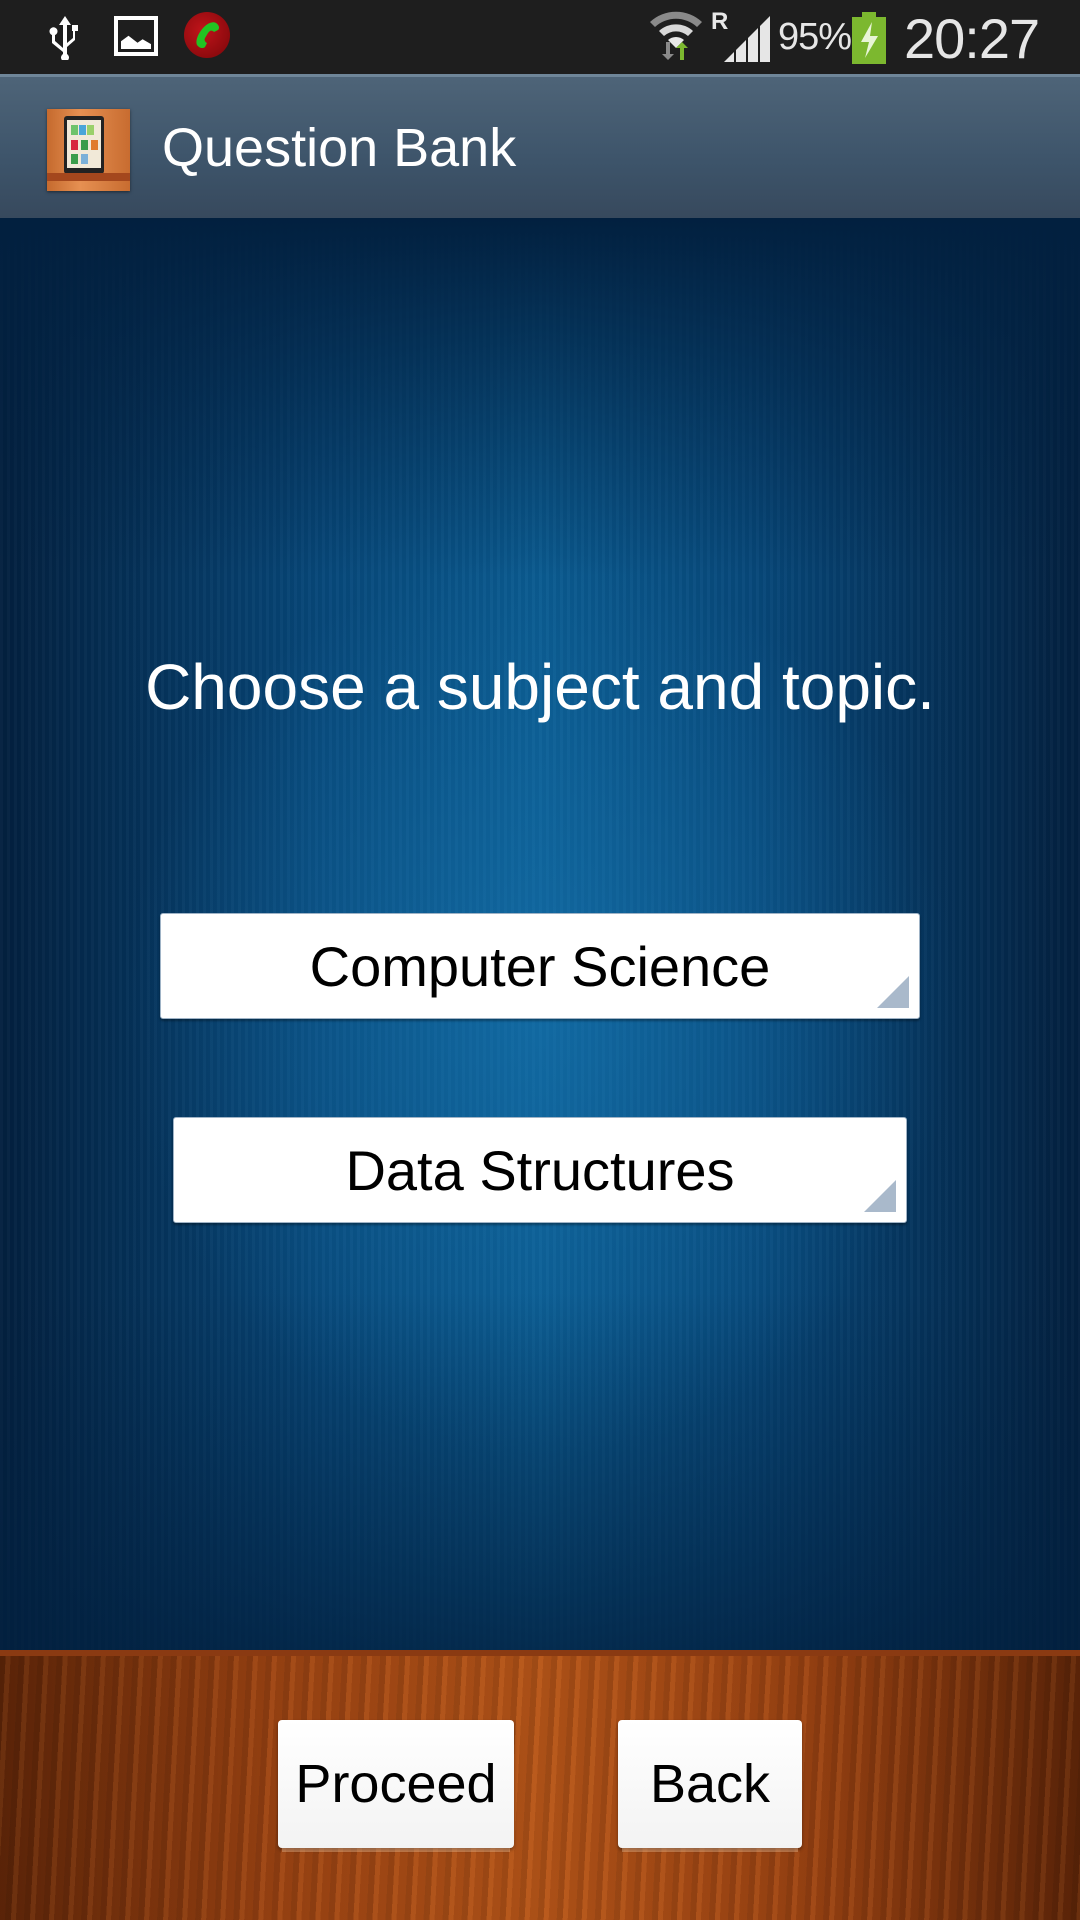 This screenshot has height=1920, width=1080. What do you see at coordinates (339, 148) in the screenshot?
I see `app-title: Question Bank` at bounding box center [339, 148].